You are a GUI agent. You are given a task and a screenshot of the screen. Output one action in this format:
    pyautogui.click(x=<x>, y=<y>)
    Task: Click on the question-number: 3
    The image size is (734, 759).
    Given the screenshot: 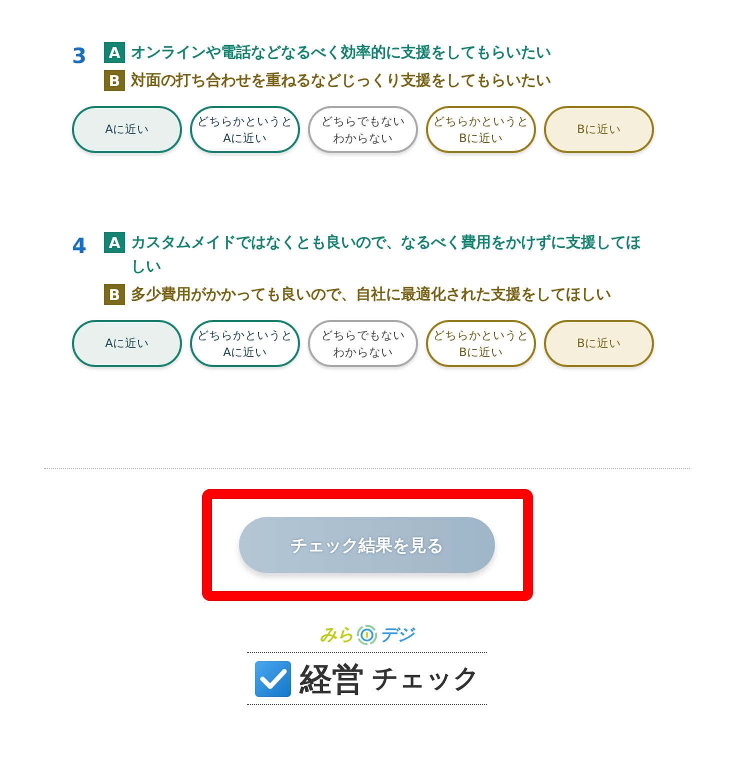 What is the action you would take?
    pyautogui.click(x=80, y=56)
    